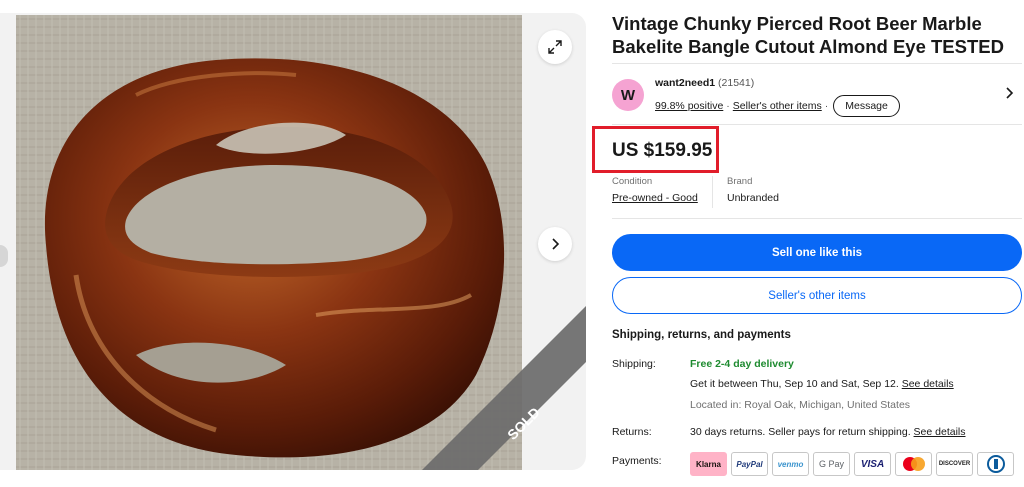 The width and height of the screenshot is (1024, 487). What do you see at coordinates (708, 464) in the screenshot?
I see `klarna-icon: Klarna` at bounding box center [708, 464].